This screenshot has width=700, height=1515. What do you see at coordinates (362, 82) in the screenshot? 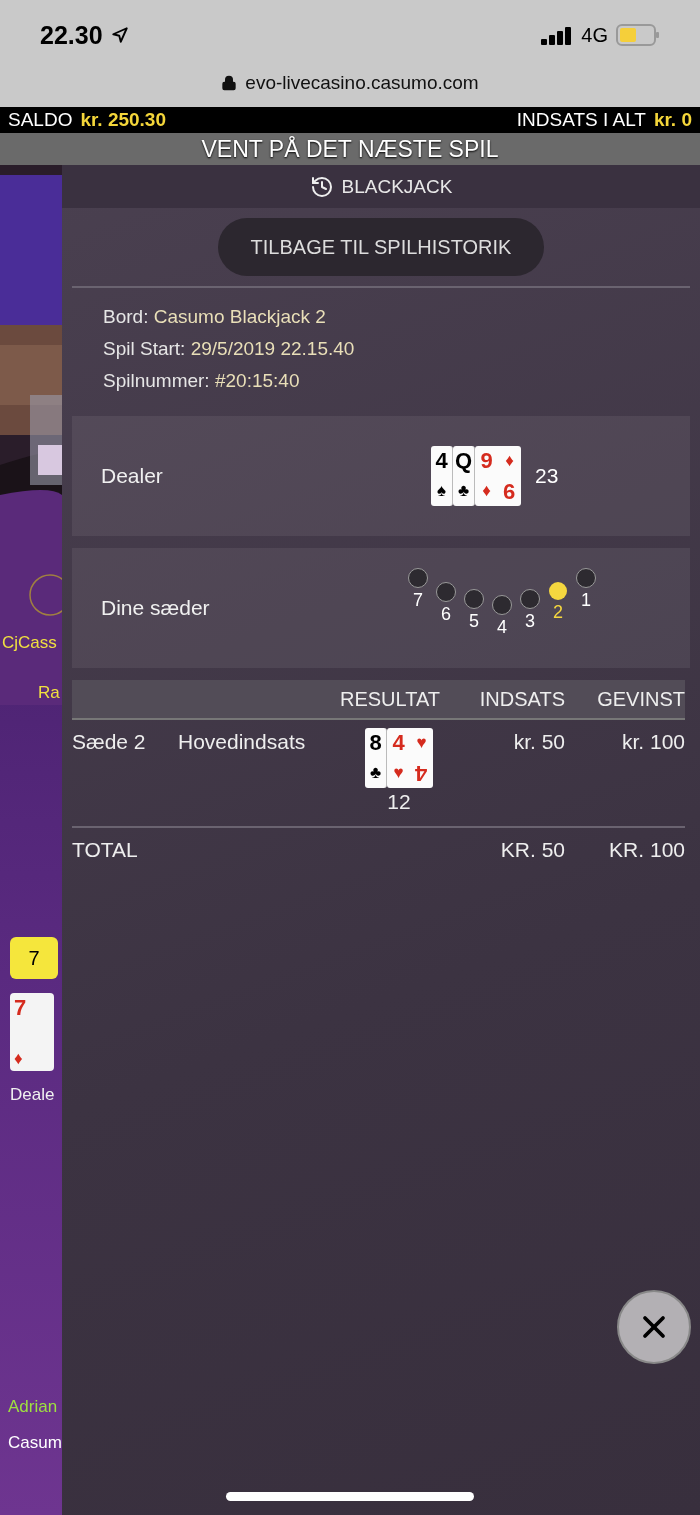
I see `url-text: evo-livecasino.casumo.com` at bounding box center [362, 82].